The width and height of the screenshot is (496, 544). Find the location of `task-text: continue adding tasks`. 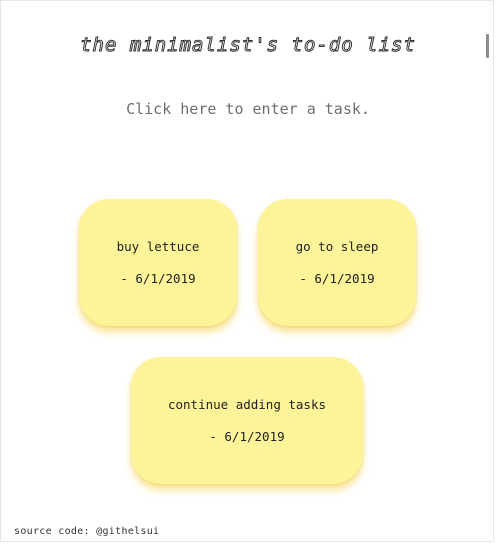

task-text: continue adding tasks is located at coordinates (247, 404).